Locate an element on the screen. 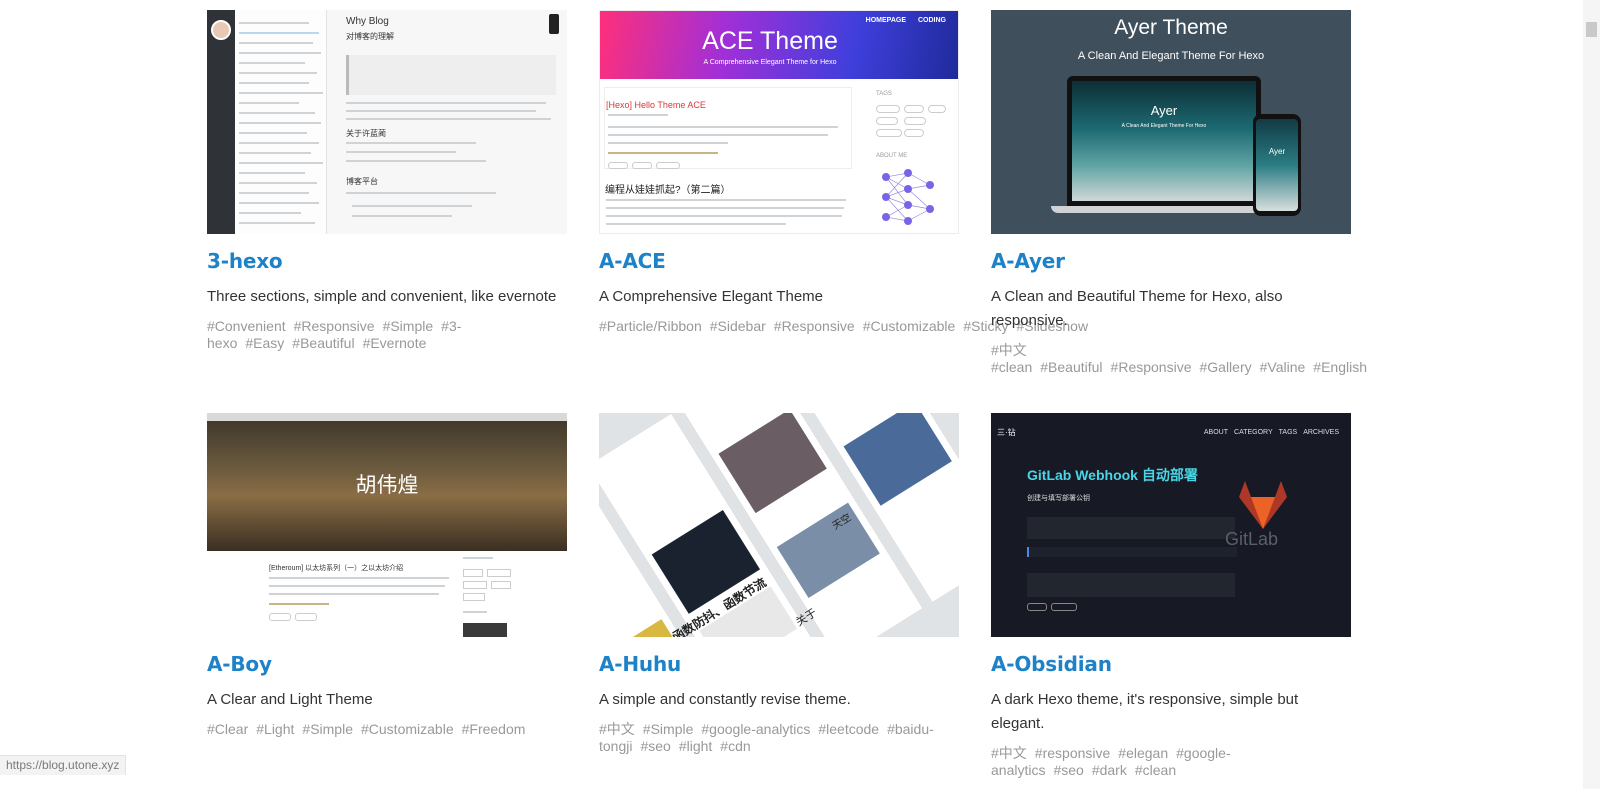 Image resolution: width=1600 pixels, height=789 pixels. quote-block is located at coordinates (451, 75).